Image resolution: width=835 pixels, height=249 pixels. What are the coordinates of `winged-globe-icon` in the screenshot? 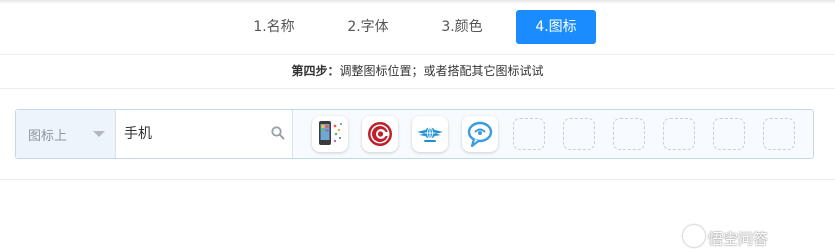 It's located at (430, 134).